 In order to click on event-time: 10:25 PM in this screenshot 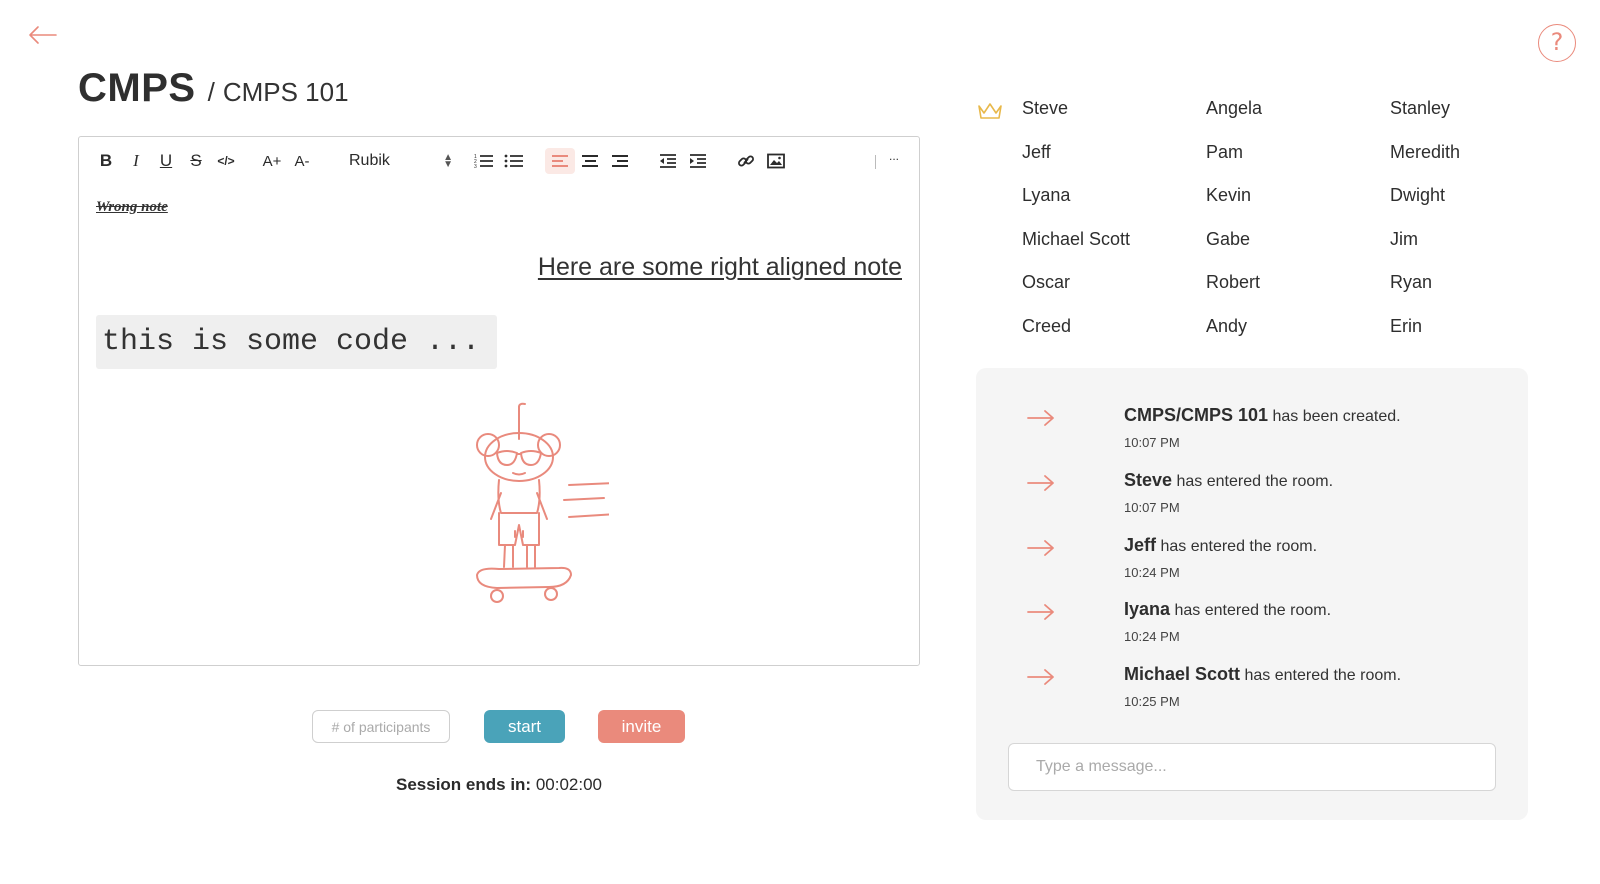, I will do `click(1152, 702)`.